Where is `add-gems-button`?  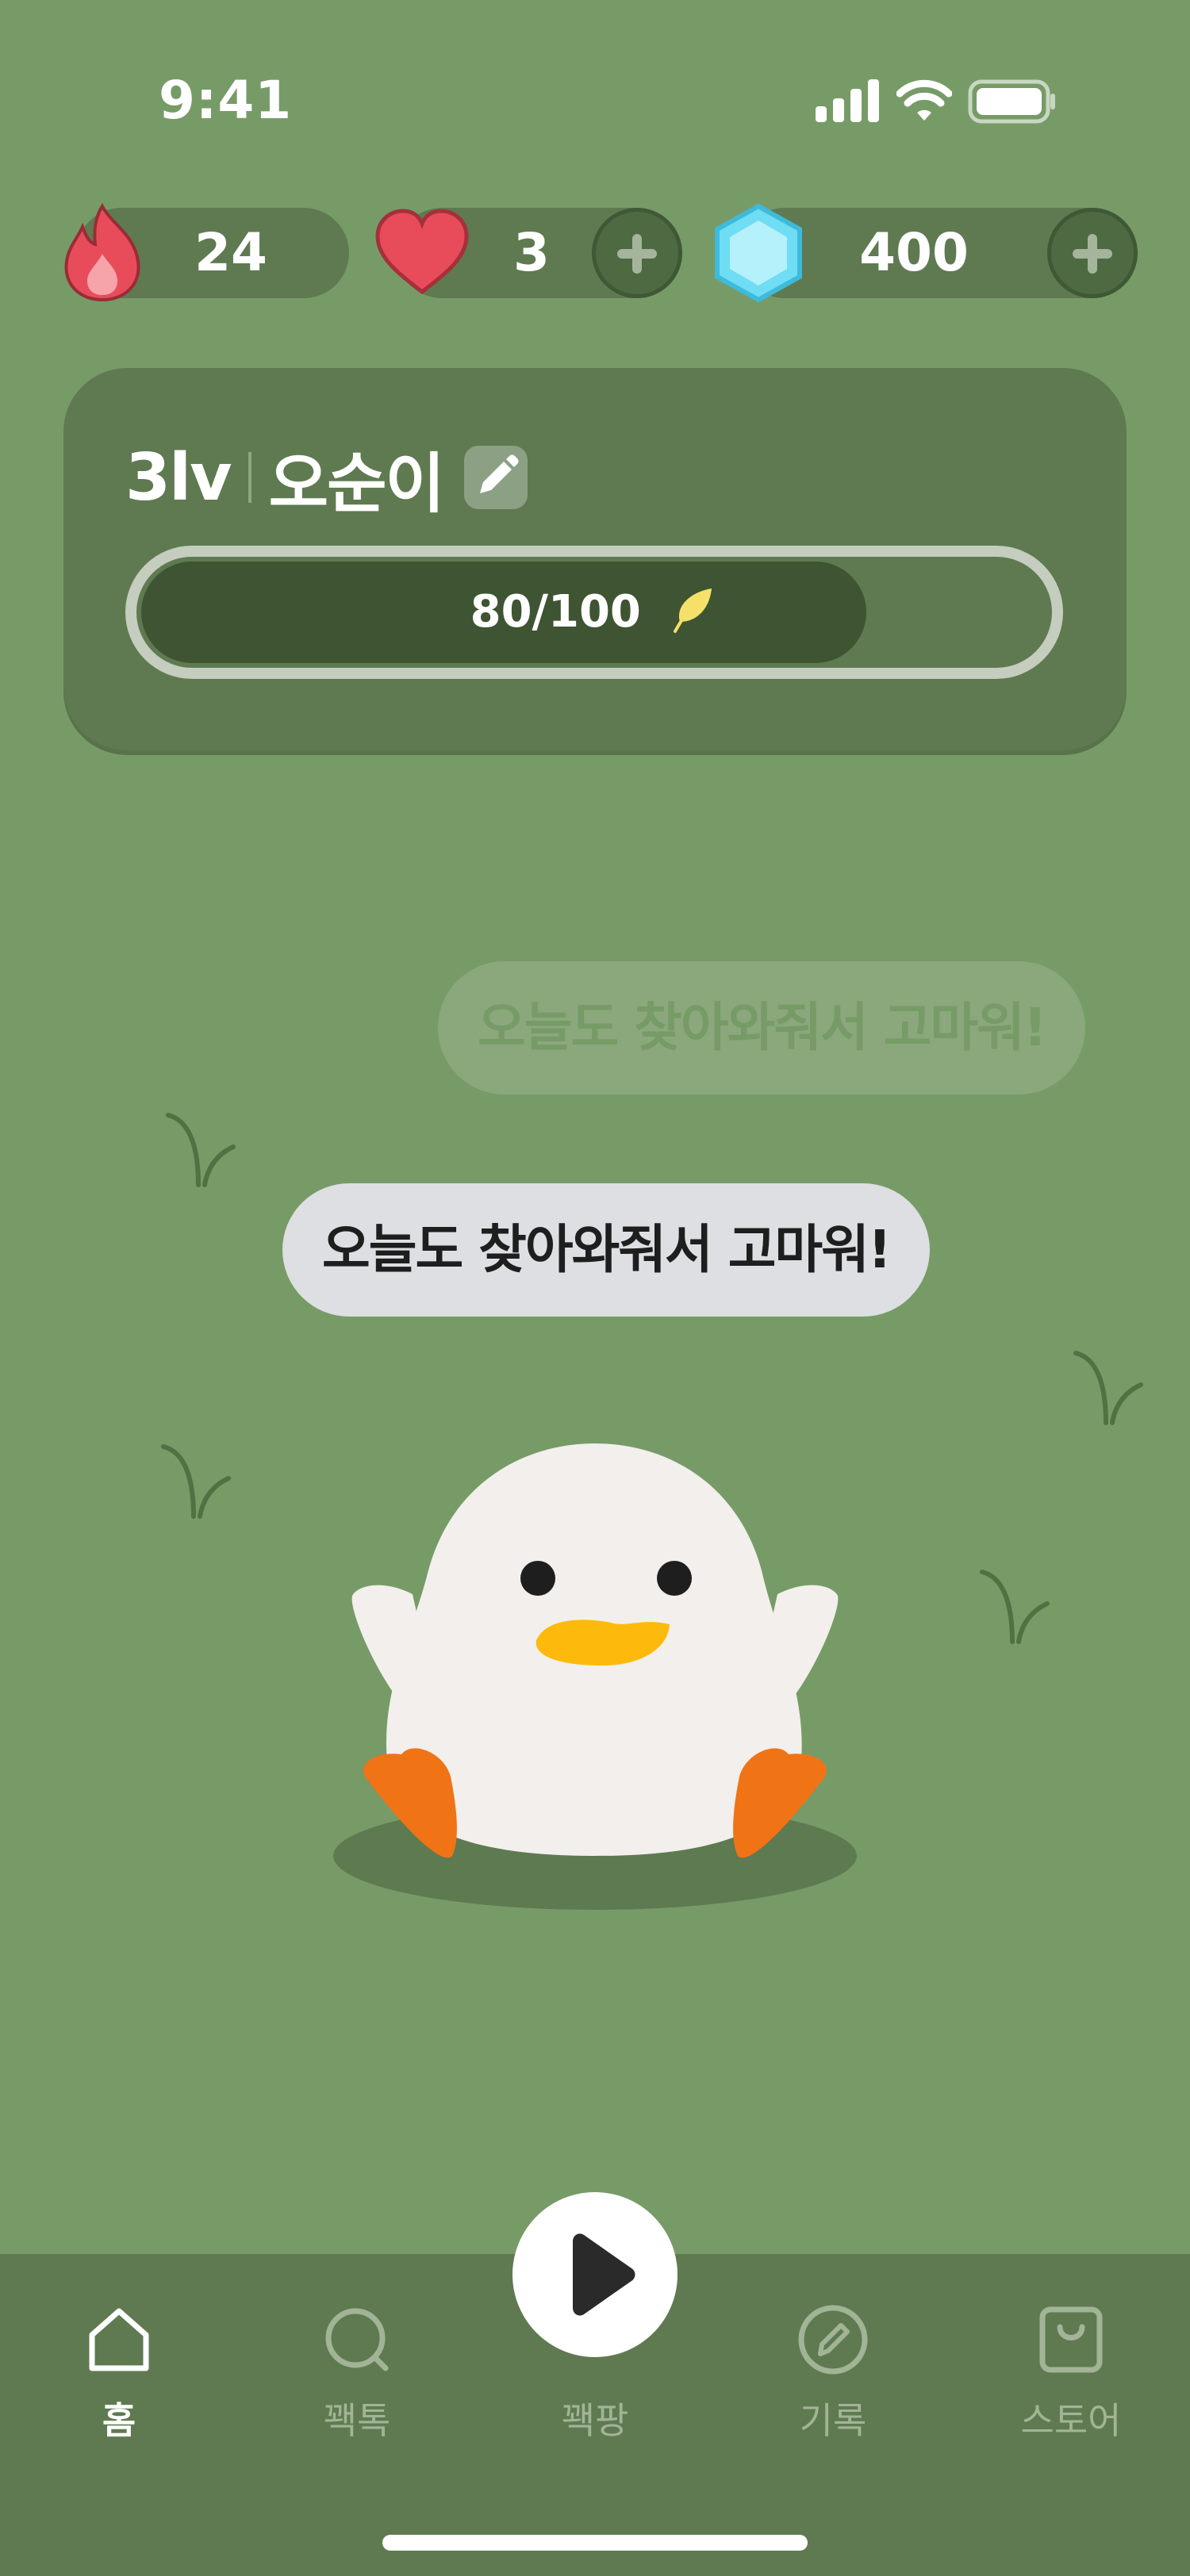 add-gems-button is located at coordinates (1092, 253).